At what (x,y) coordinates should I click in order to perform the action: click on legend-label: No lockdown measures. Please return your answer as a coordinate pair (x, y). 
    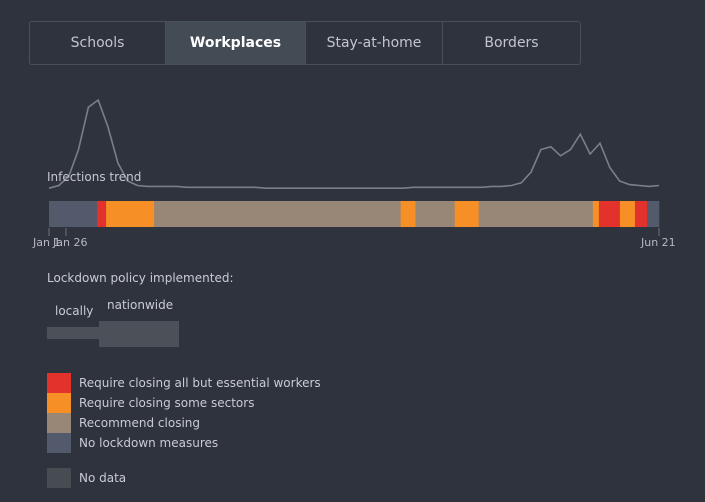
    Looking at the image, I should click on (149, 443).